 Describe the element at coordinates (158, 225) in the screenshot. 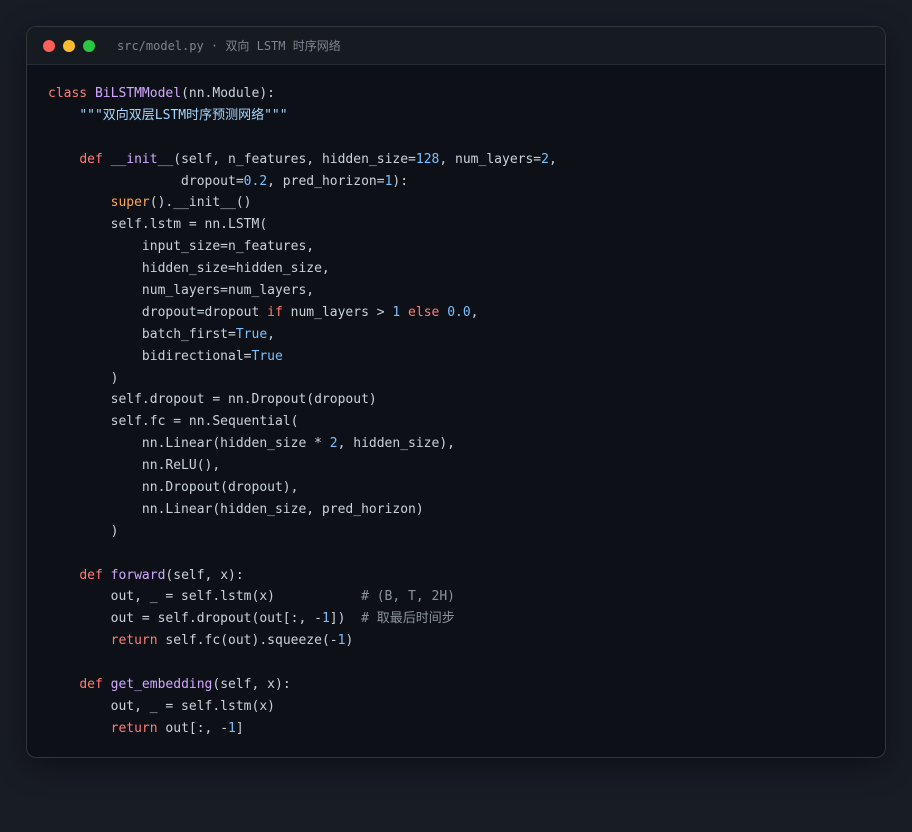

I see `code-token: self.lstm = nn.LSTM(` at that location.